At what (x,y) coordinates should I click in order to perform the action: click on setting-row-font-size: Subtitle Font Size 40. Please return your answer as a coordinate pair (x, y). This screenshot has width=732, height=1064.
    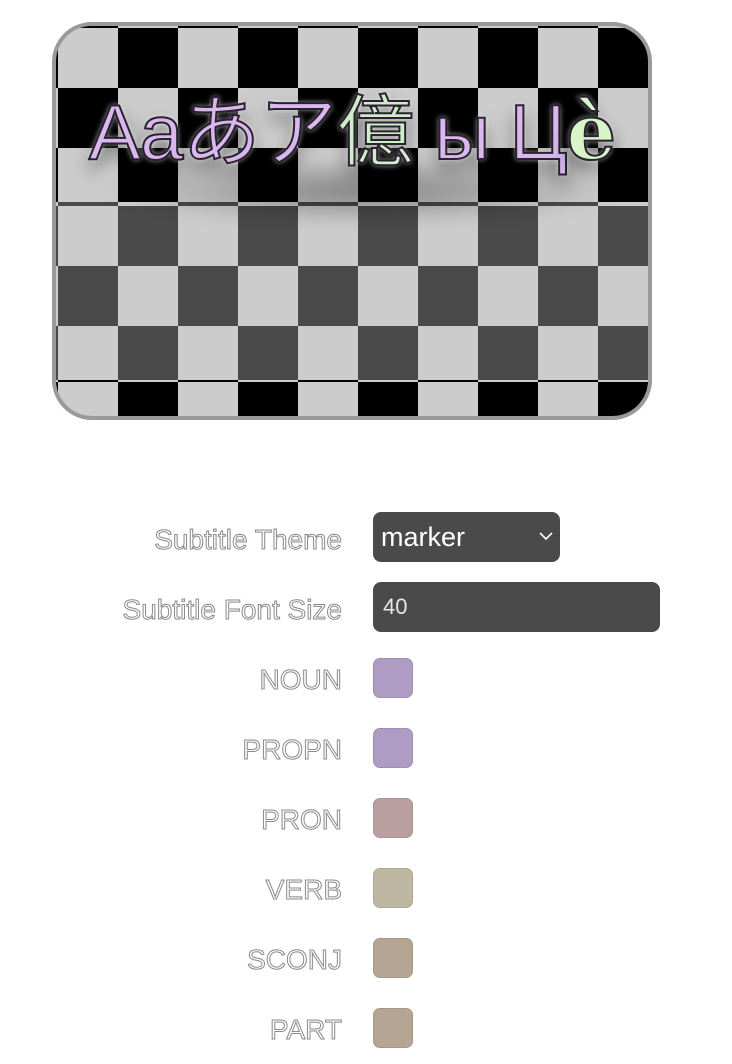
    Looking at the image, I should click on (366, 609).